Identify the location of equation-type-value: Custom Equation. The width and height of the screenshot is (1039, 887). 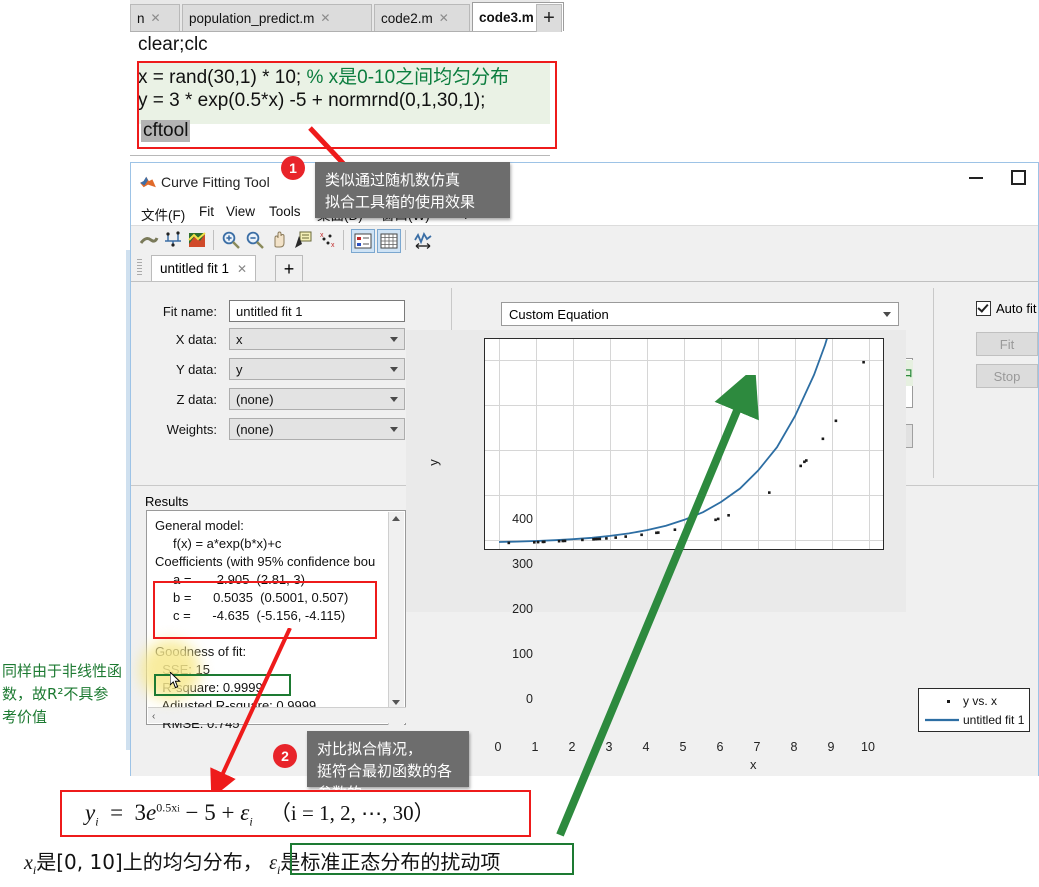
(559, 314).